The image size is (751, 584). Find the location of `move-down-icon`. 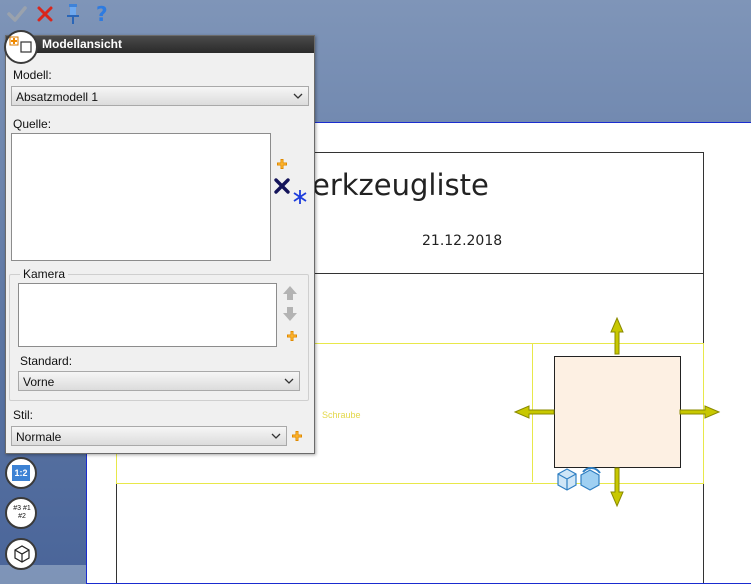

move-down-icon is located at coordinates (290, 314).